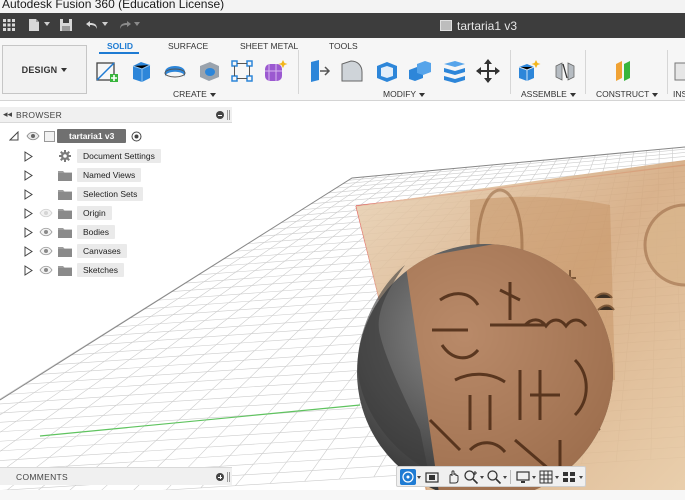  Describe the element at coordinates (136, 136) in the screenshot. I see `activate-radio-icon` at that location.